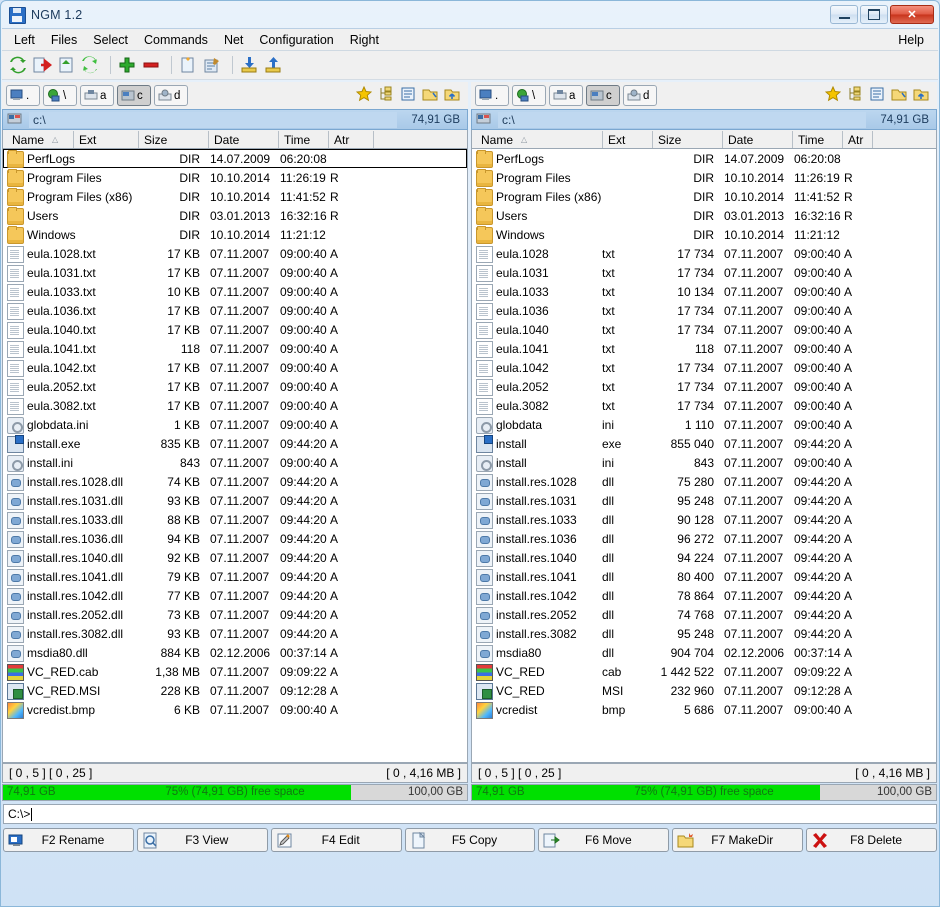 This screenshot has height=907, width=940. Describe the element at coordinates (235, 348) in the screenshot. I see `table-row: eula.1041.txt 118 07.11.2007 09:00:40 A` at that location.